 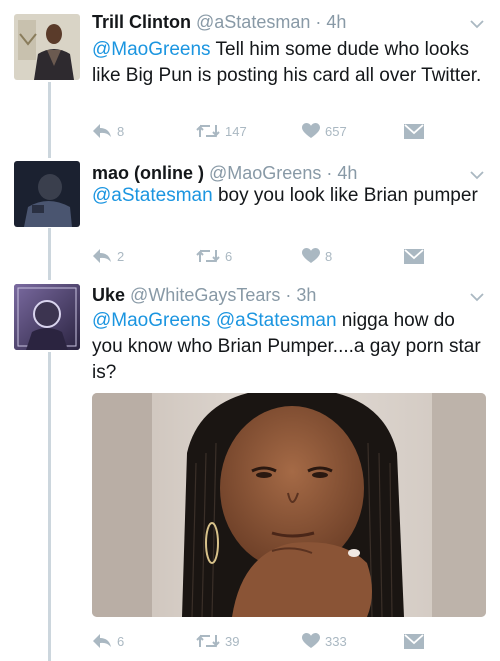 I want to click on like-button: 333, so click(x=324, y=641).